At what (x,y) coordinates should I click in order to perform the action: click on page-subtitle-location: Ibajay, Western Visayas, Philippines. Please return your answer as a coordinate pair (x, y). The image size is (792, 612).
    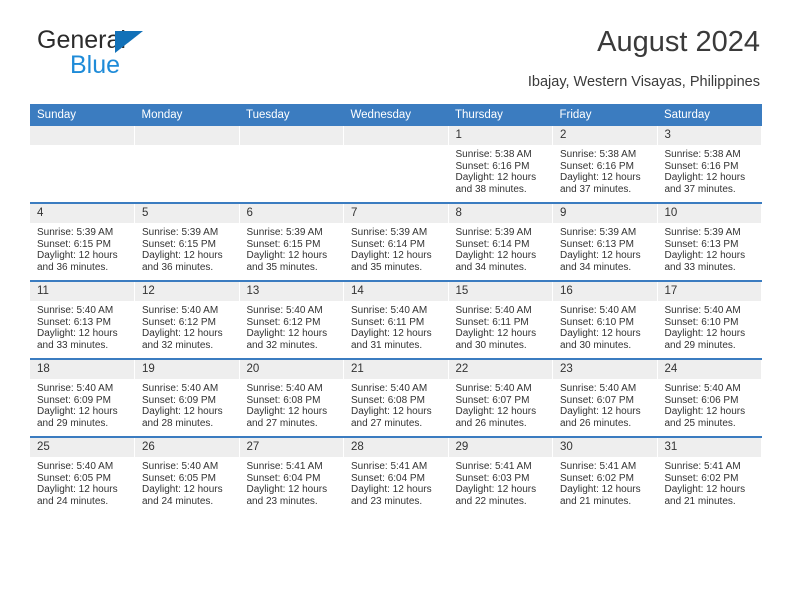
    Looking at the image, I should click on (643, 82).